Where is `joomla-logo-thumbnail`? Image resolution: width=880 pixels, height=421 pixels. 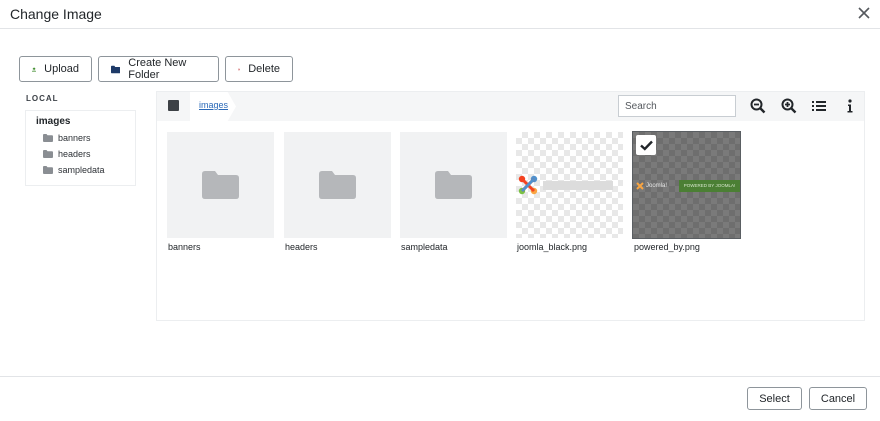
joomla-logo-thumbnail is located at coordinates (565, 185).